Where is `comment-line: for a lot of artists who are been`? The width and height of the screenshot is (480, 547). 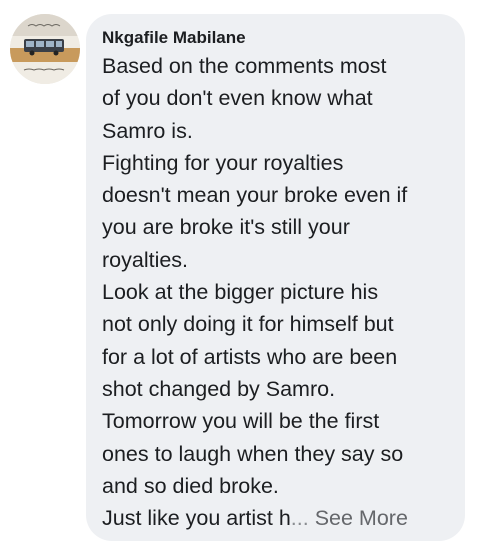
comment-line: for a lot of artists who are been is located at coordinates (250, 356).